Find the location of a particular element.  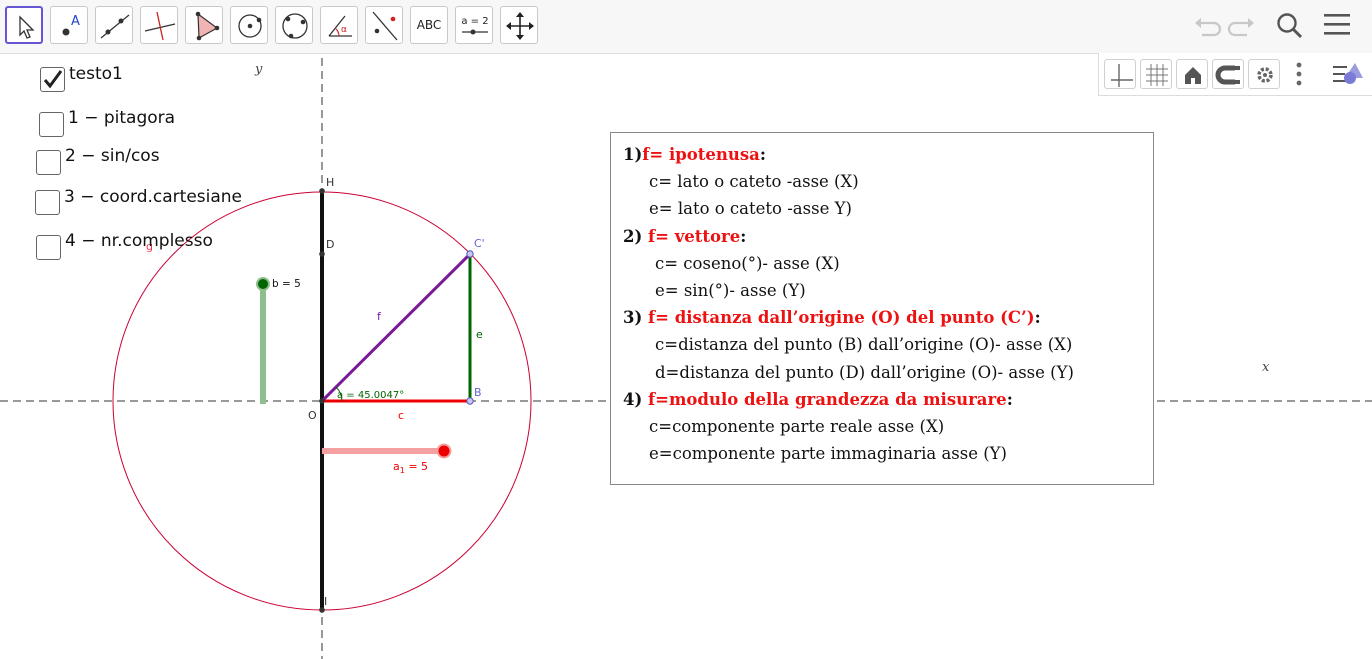

tool-slider: a = 2 is located at coordinates (474, 25).